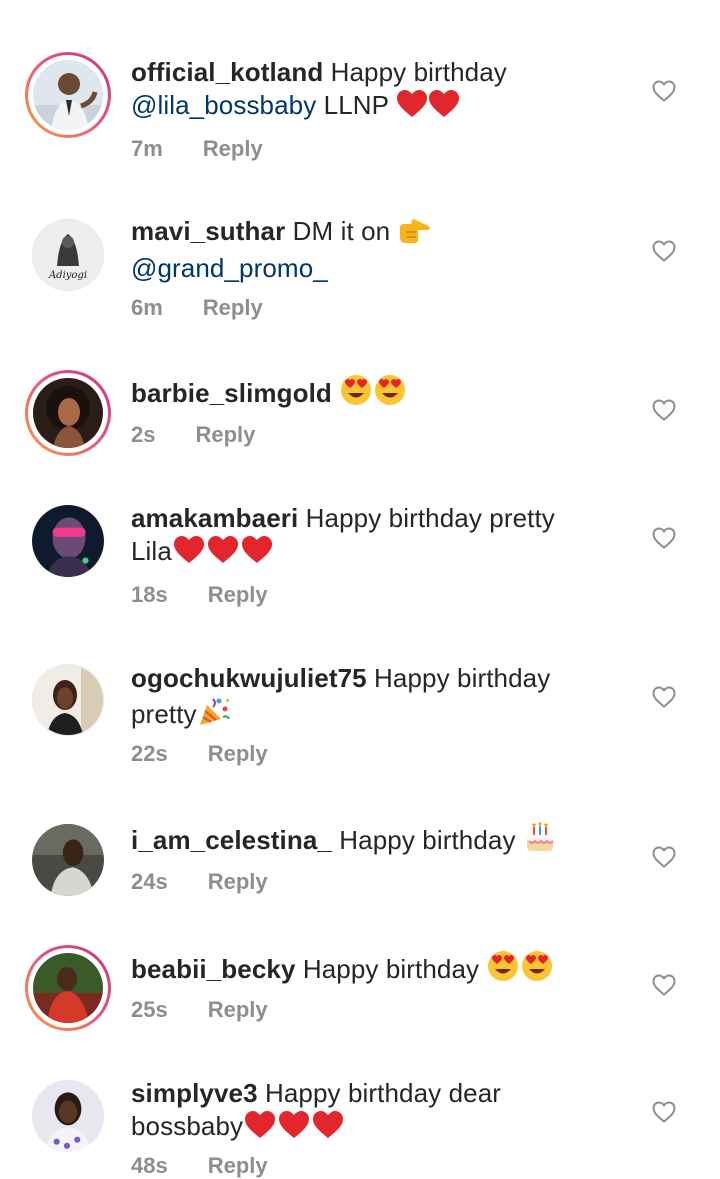 The image size is (720, 1179). What do you see at coordinates (540, 841) in the screenshot?
I see `birthday-cake-emoji` at bounding box center [540, 841].